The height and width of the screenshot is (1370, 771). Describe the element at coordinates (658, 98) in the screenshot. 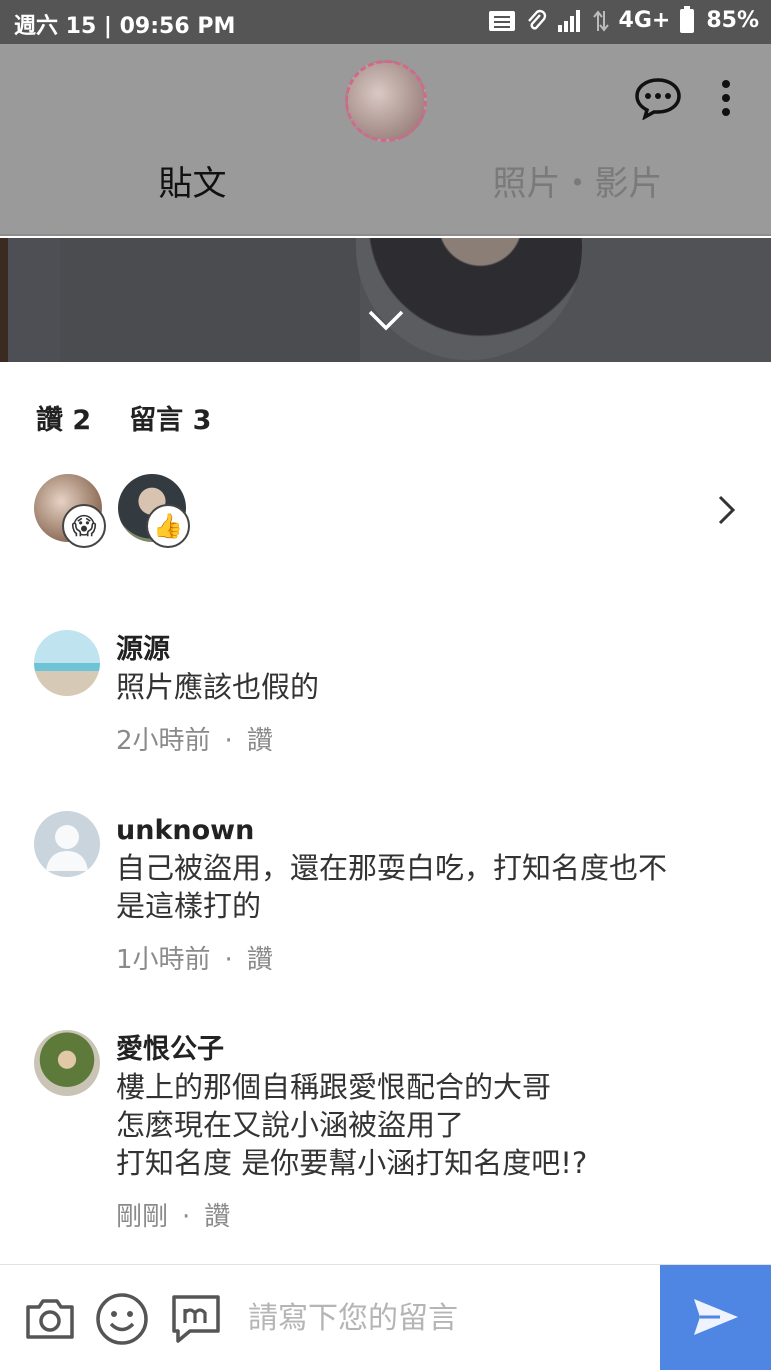

I see `chat-icon` at that location.